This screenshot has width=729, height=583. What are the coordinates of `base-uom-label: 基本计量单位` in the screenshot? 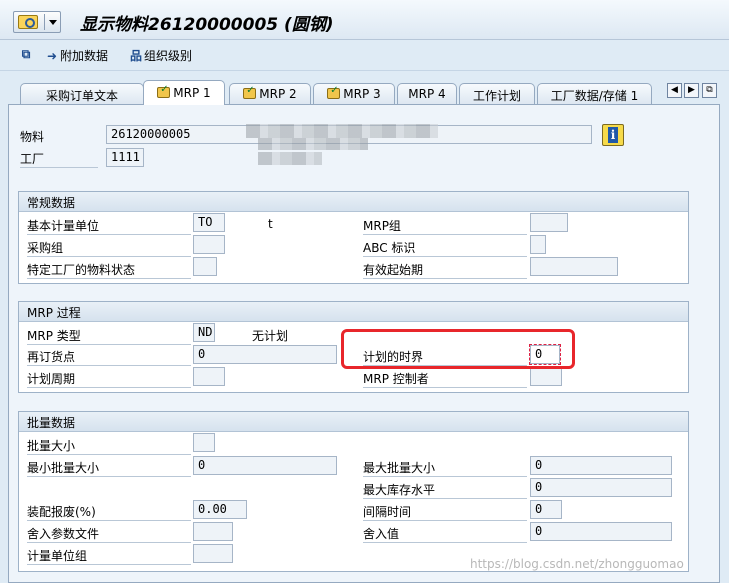 It's located at (109, 226).